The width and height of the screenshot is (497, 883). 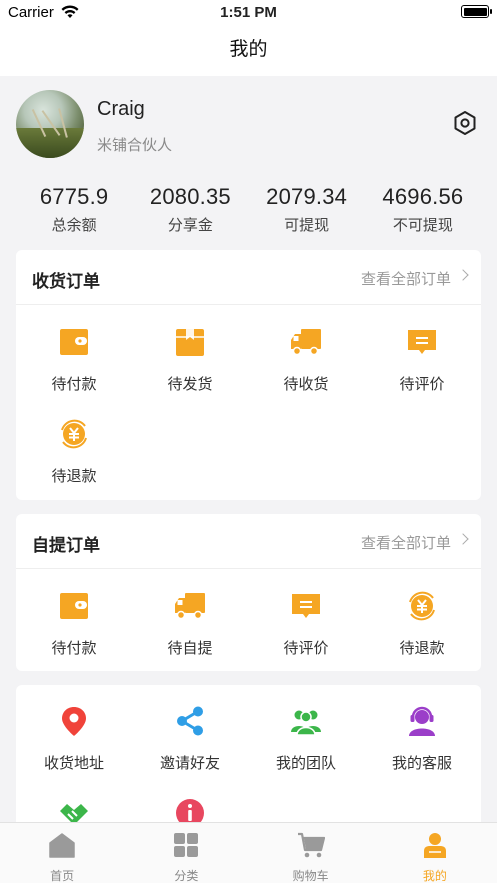 What do you see at coordinates (66, 281) in the screenshot?
I see `card-title: 收货订单` at bounding box center [66, 281].